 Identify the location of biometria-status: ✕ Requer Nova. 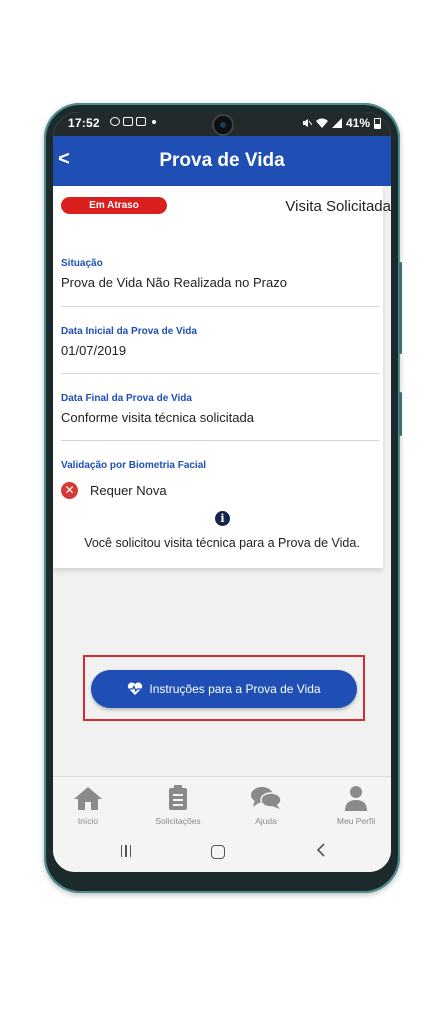
(114, 490).